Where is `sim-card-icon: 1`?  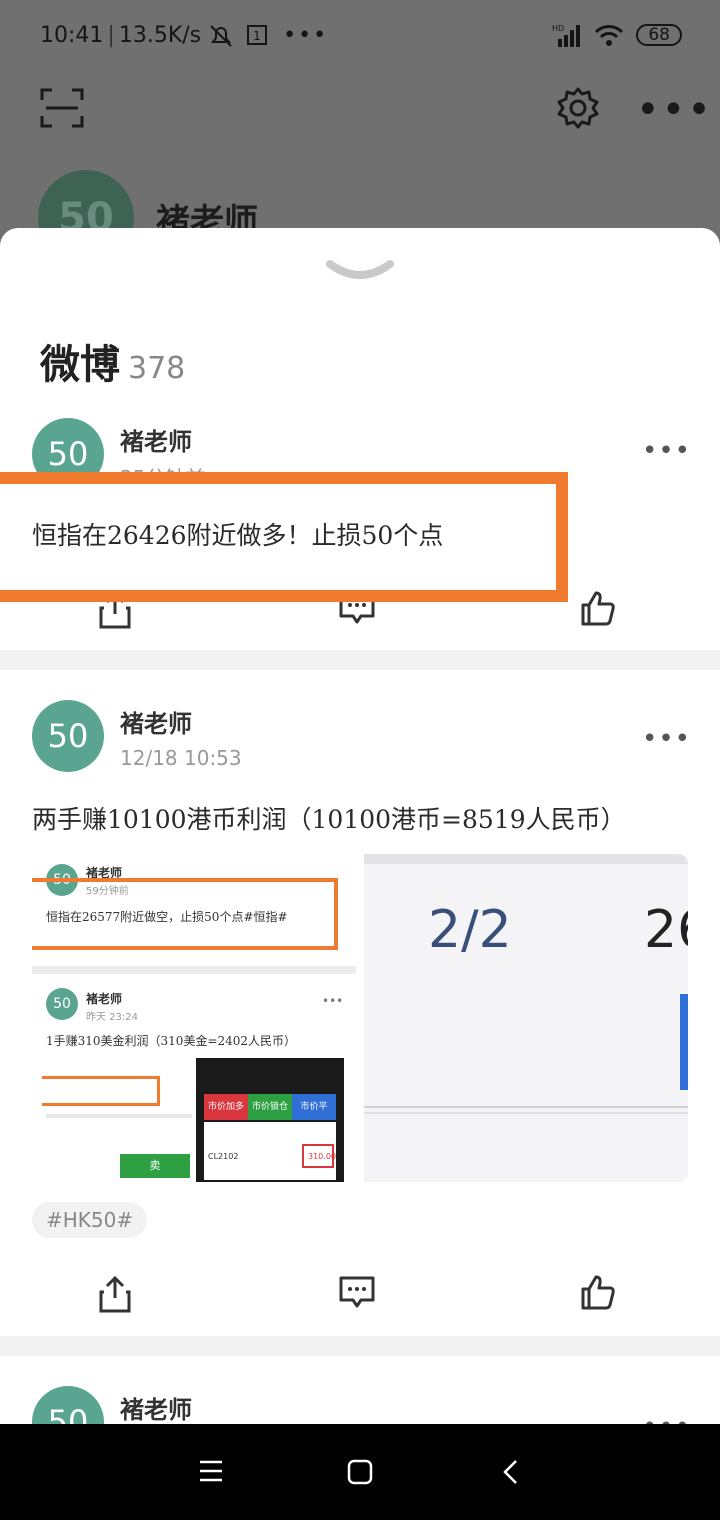
sim-card-icon: 1 is located at coordinates (257, 35).